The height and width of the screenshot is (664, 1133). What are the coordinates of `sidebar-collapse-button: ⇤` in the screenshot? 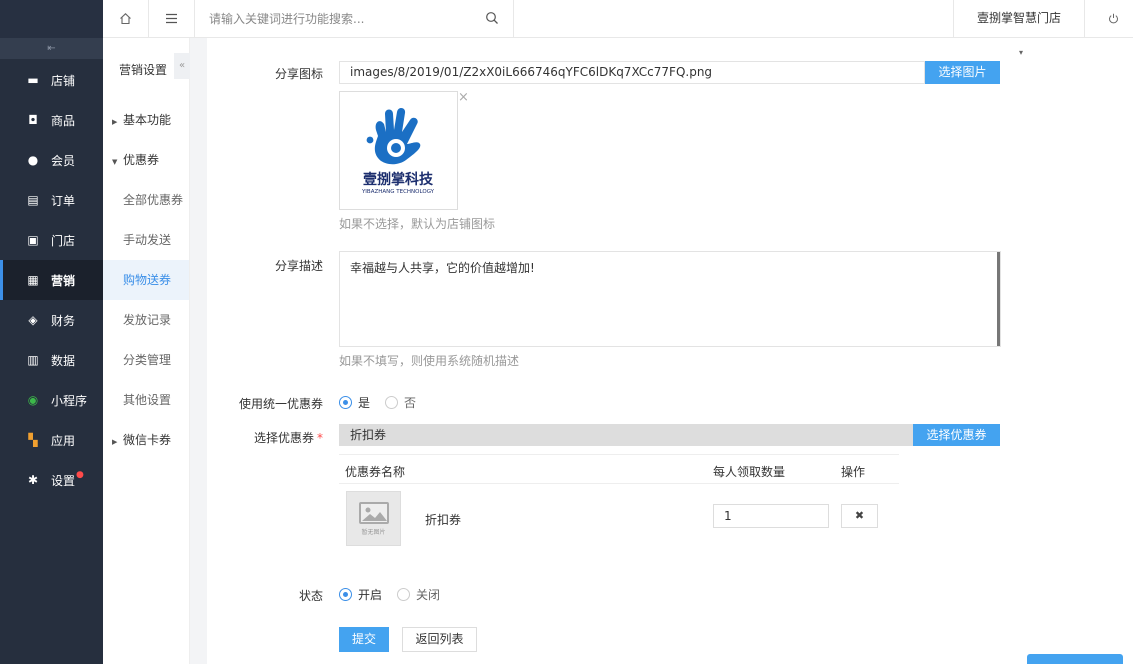 It's located at (51, 48).